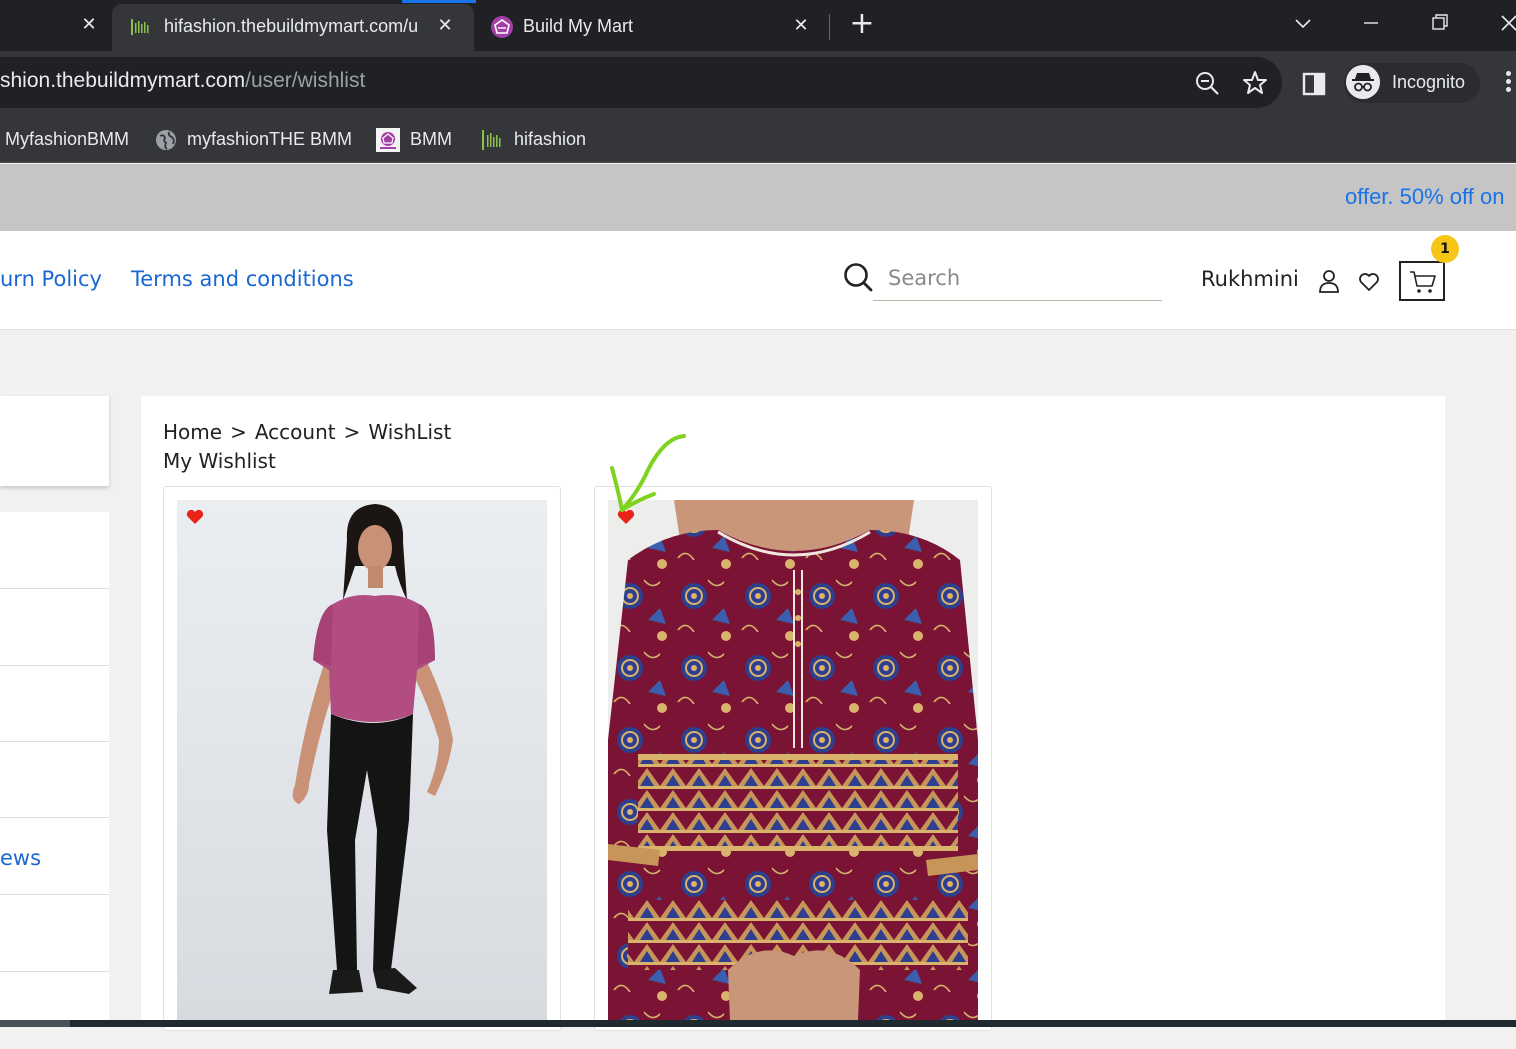 The height and width of the screenshot is (1049, 1516). I want to click on url-path: /user/wishlist, so click(305, 80).